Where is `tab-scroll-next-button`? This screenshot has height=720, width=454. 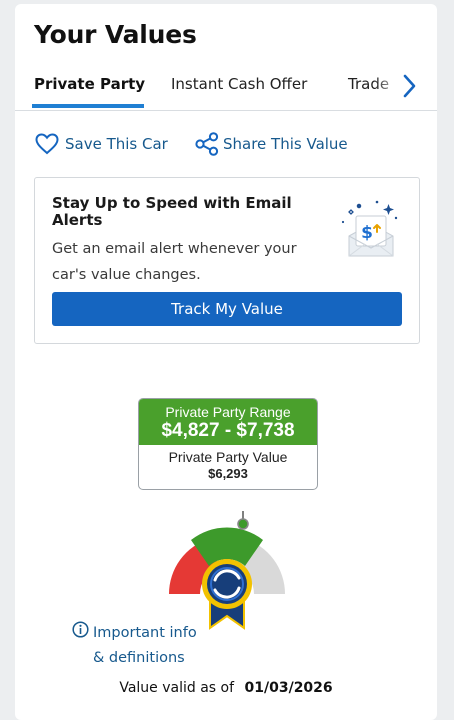
tab-scroll-next-button is located at coordinates (409, 86).